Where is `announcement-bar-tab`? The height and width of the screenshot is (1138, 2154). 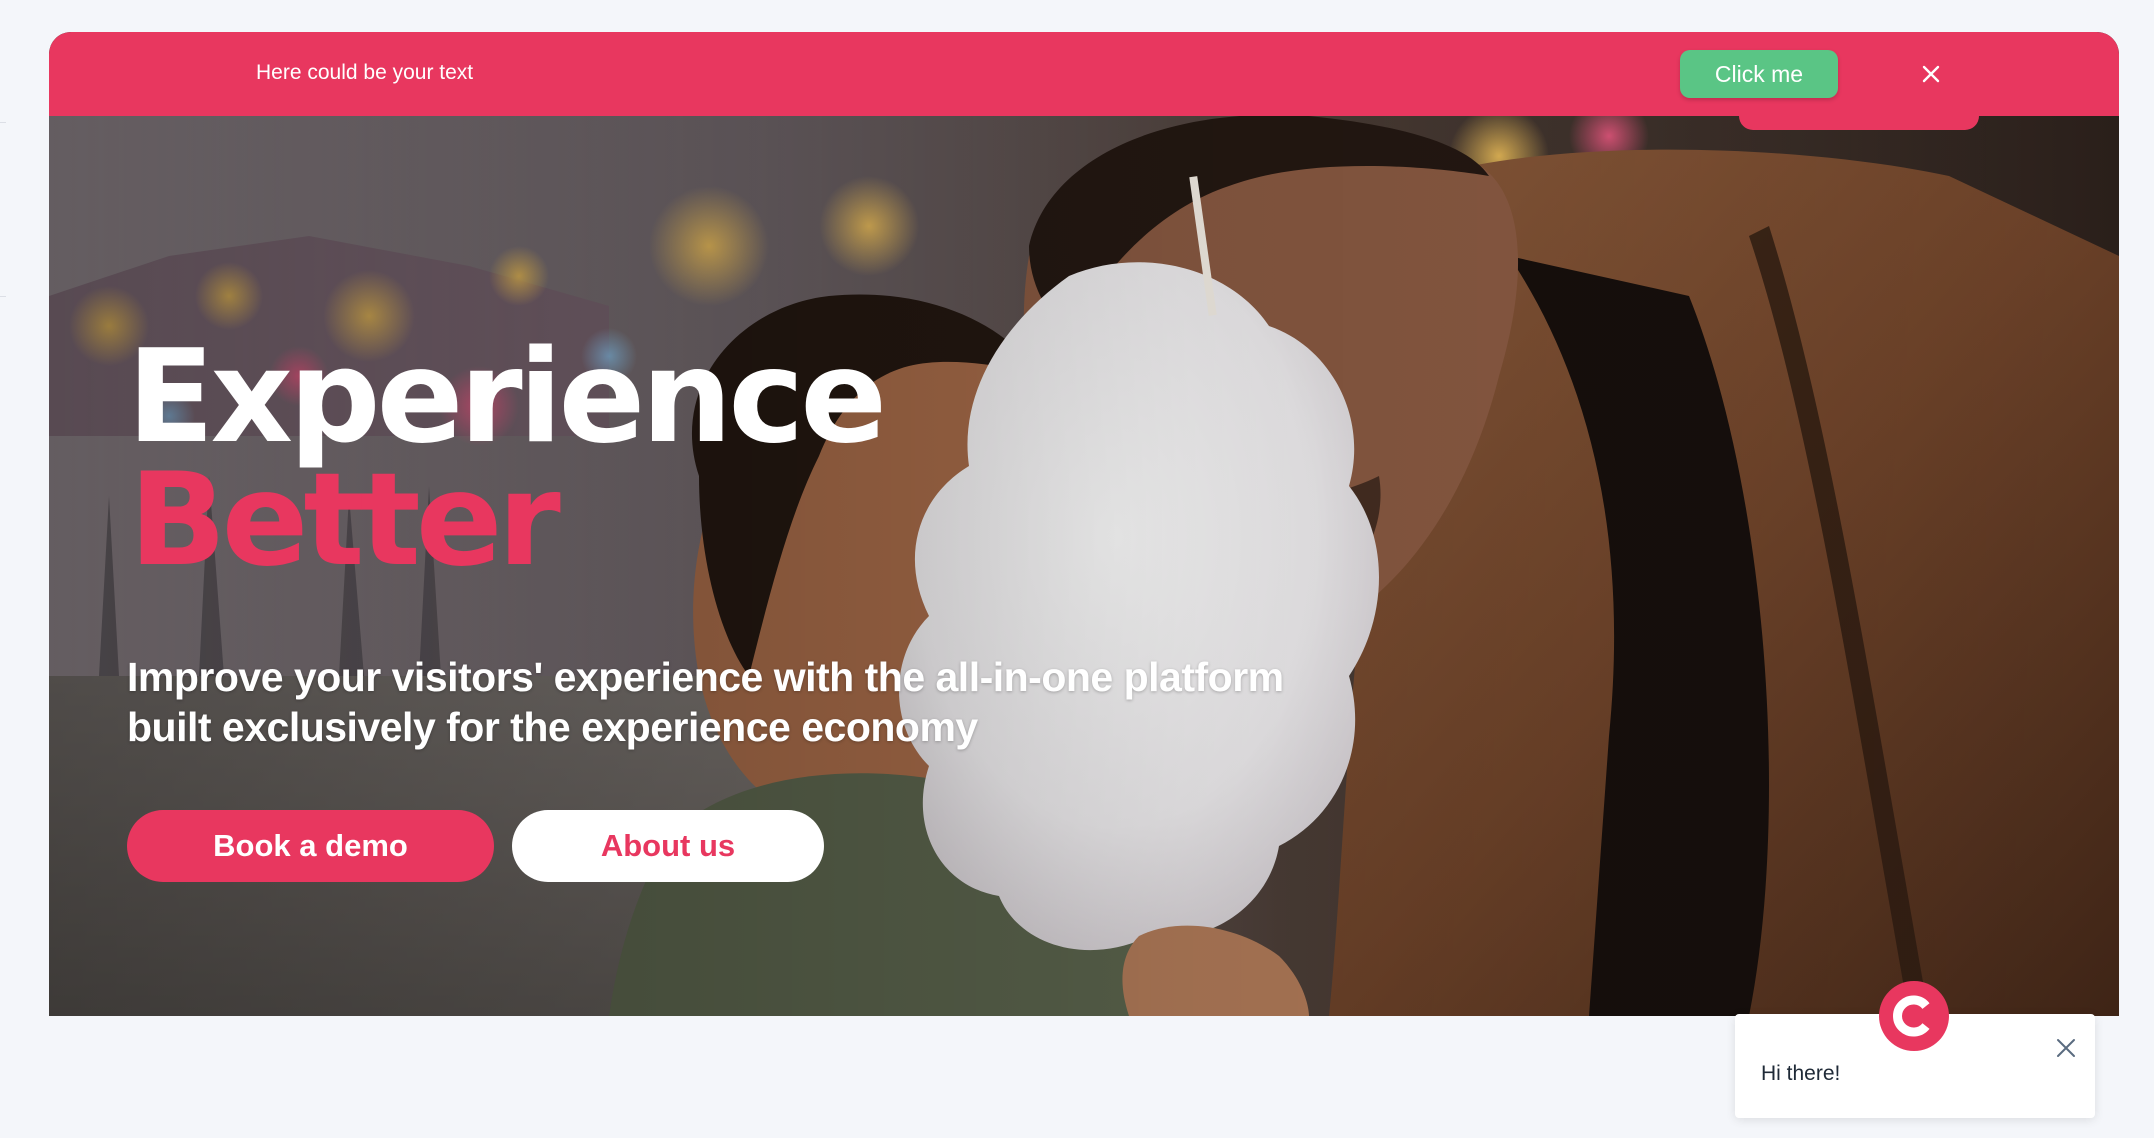 announcement-bar-tab is located at coordinates (1859, 123).